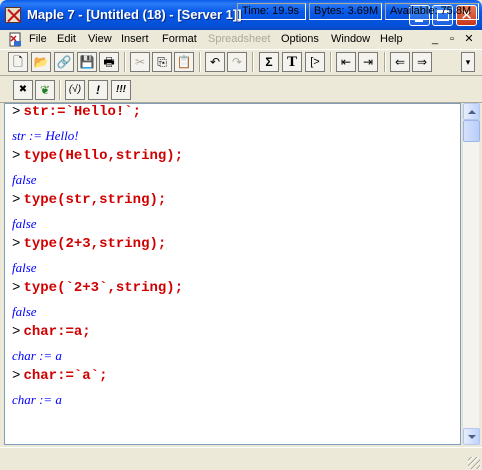 The height and width of the screenshot is (470, 482). What do you see at coordinates (452, 39) in the screenshot?
I see `mdi-restore-button: ▫` at bounding box center [452, 39].